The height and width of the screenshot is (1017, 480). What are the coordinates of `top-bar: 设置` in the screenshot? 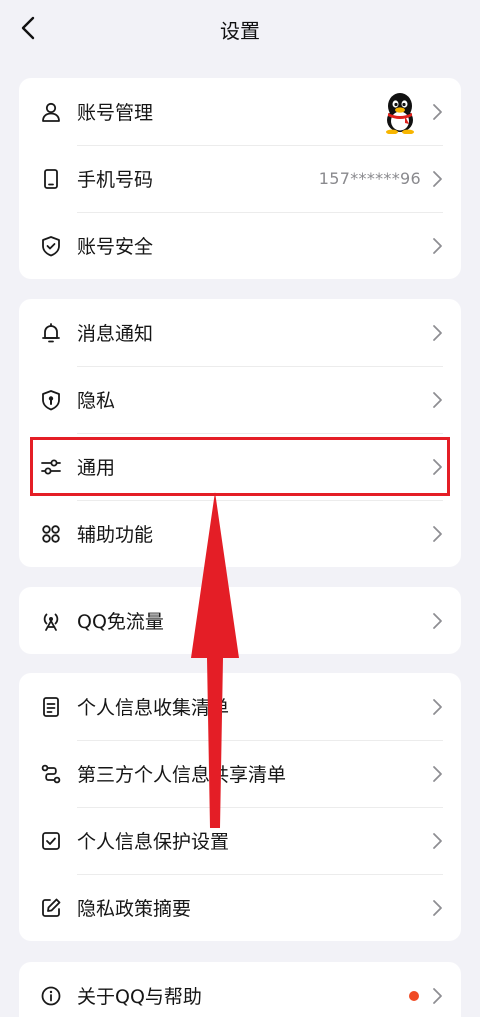 It's located at (240, 29).